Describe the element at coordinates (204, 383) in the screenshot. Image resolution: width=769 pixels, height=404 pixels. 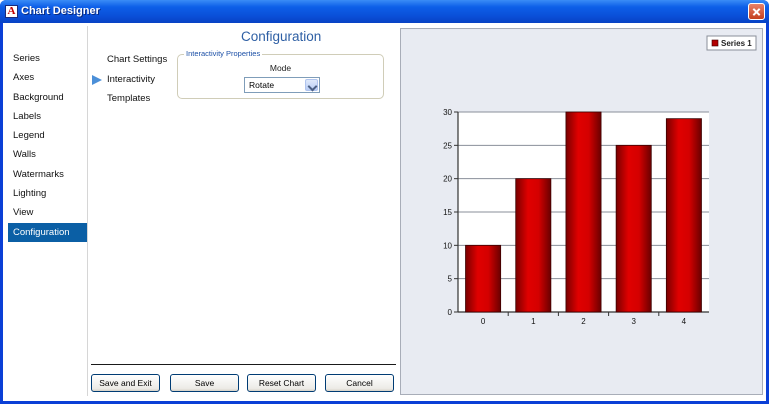
I see `save-button: Save` at that location.